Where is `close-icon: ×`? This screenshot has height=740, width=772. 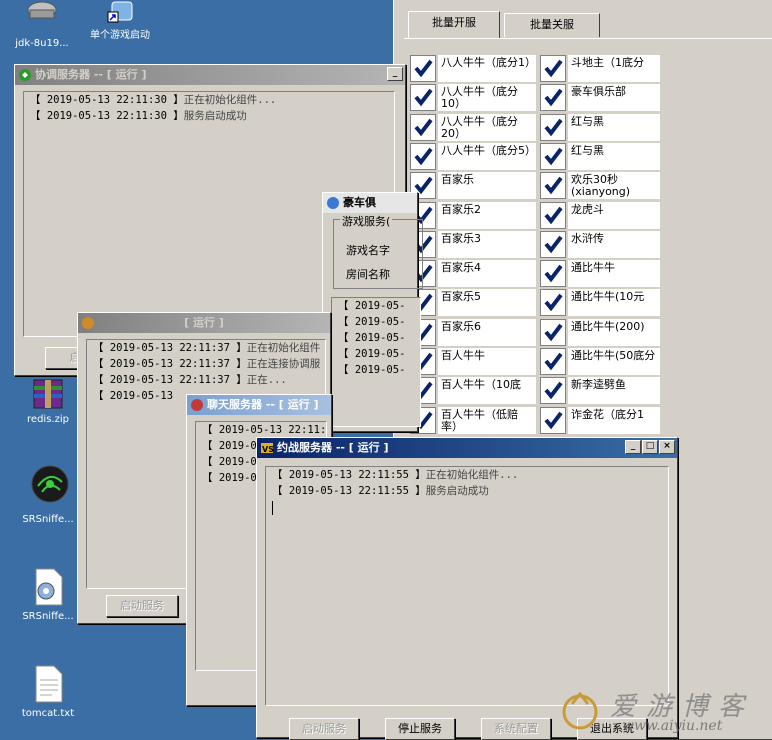
close-icon: × is located at coordinates (667, 447).